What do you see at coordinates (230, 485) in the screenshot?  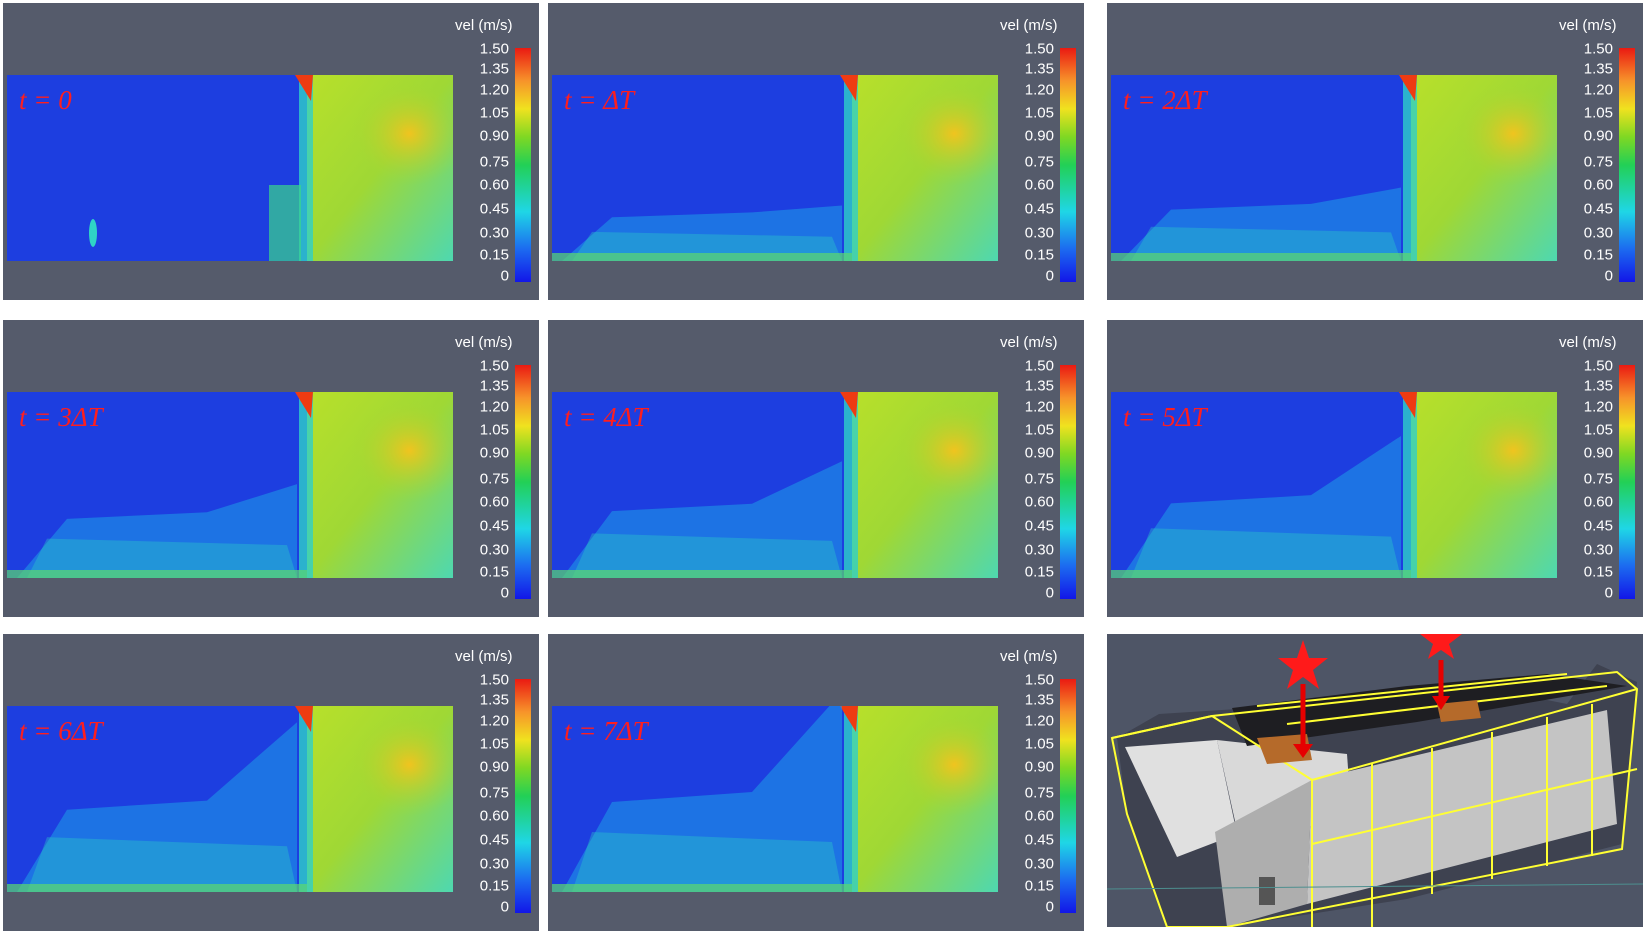 I see `velocity-field-plot: t = 3ΔT` at bounding box center [230, 485].